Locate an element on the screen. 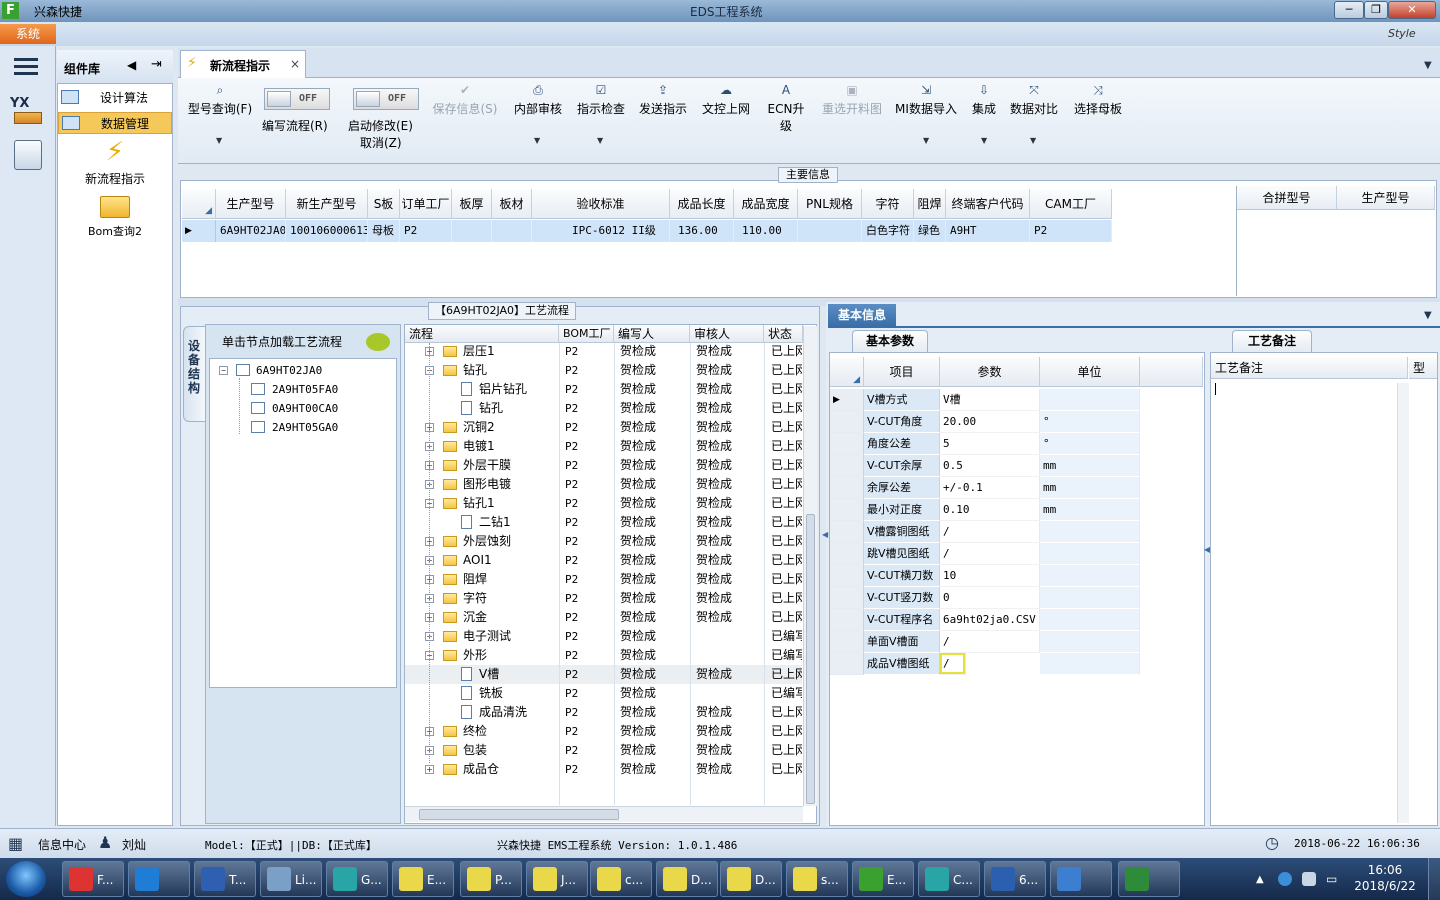 The width and height of the screenshot is (1440, 900). main-cell: 白色字符 is located at coordinates (888, 231).